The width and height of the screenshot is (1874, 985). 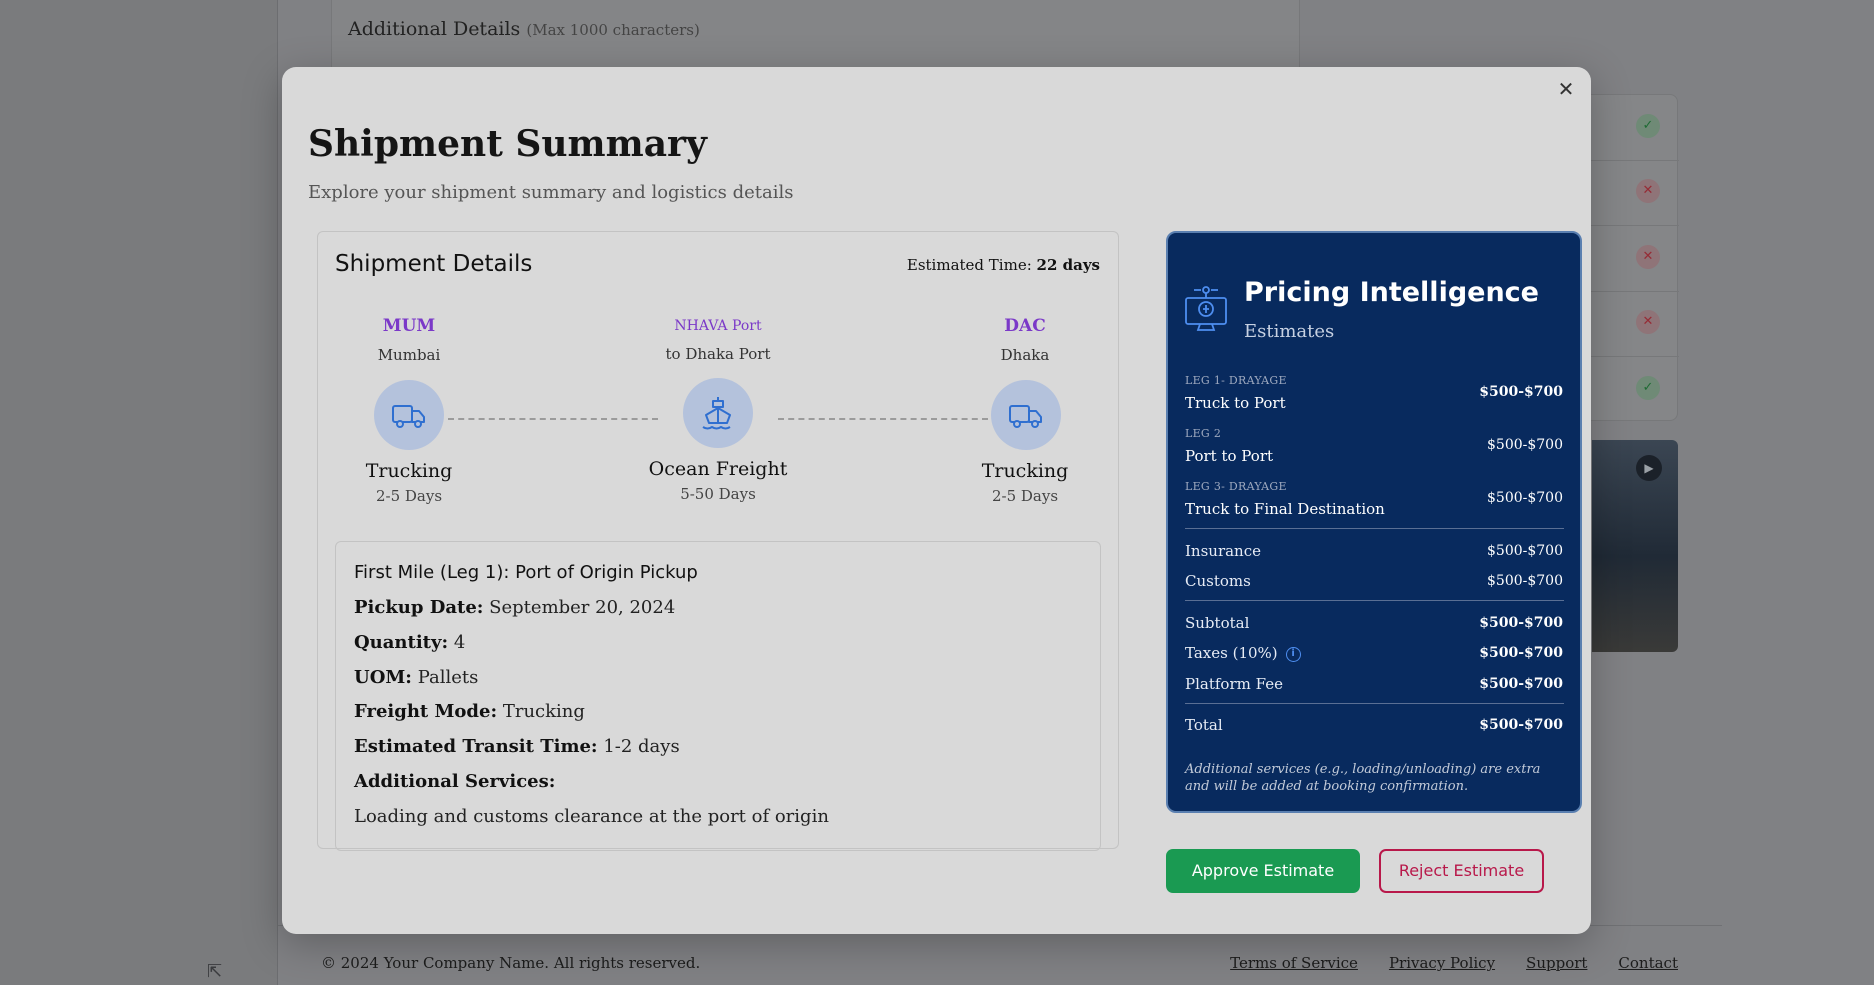 What do you see at coordinates (1461, 871) in the screenshot?
I see `reject-estimate-button: Reject Estimate` at bounding box center [1461, 871].